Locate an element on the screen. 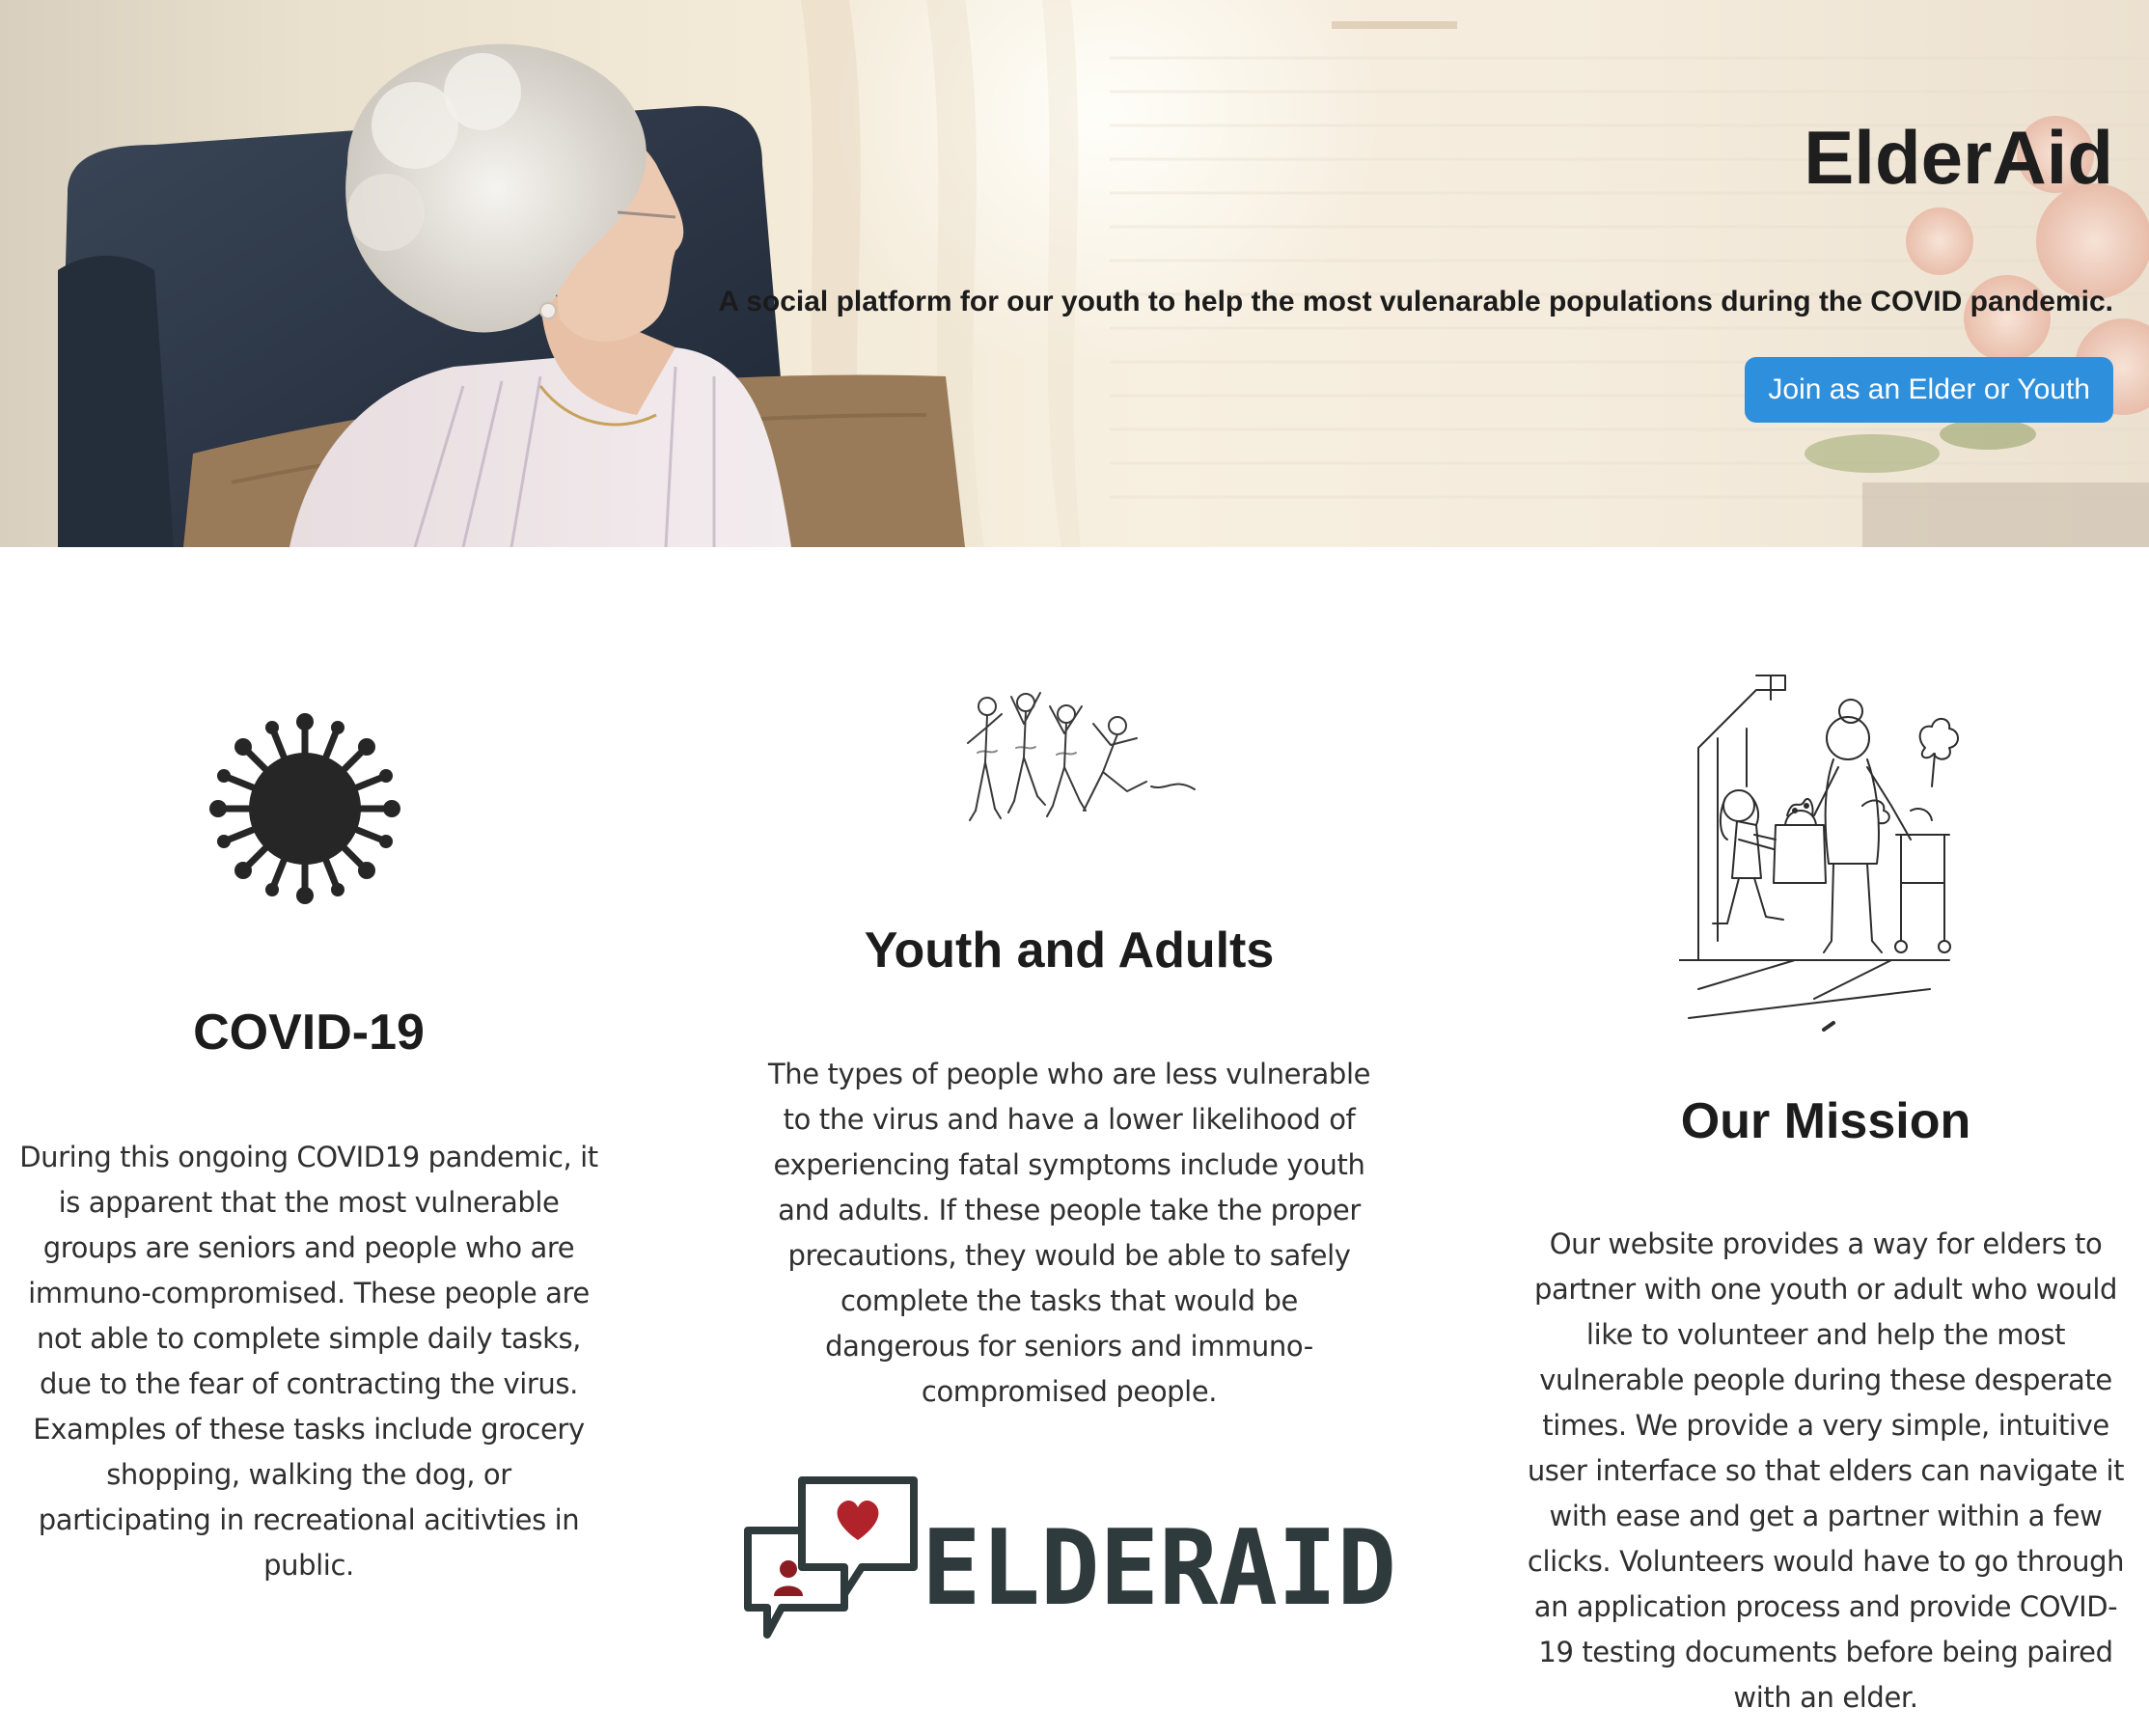 The image size is (2149, 1736). virus-icon is located at coordinates (304, 809).